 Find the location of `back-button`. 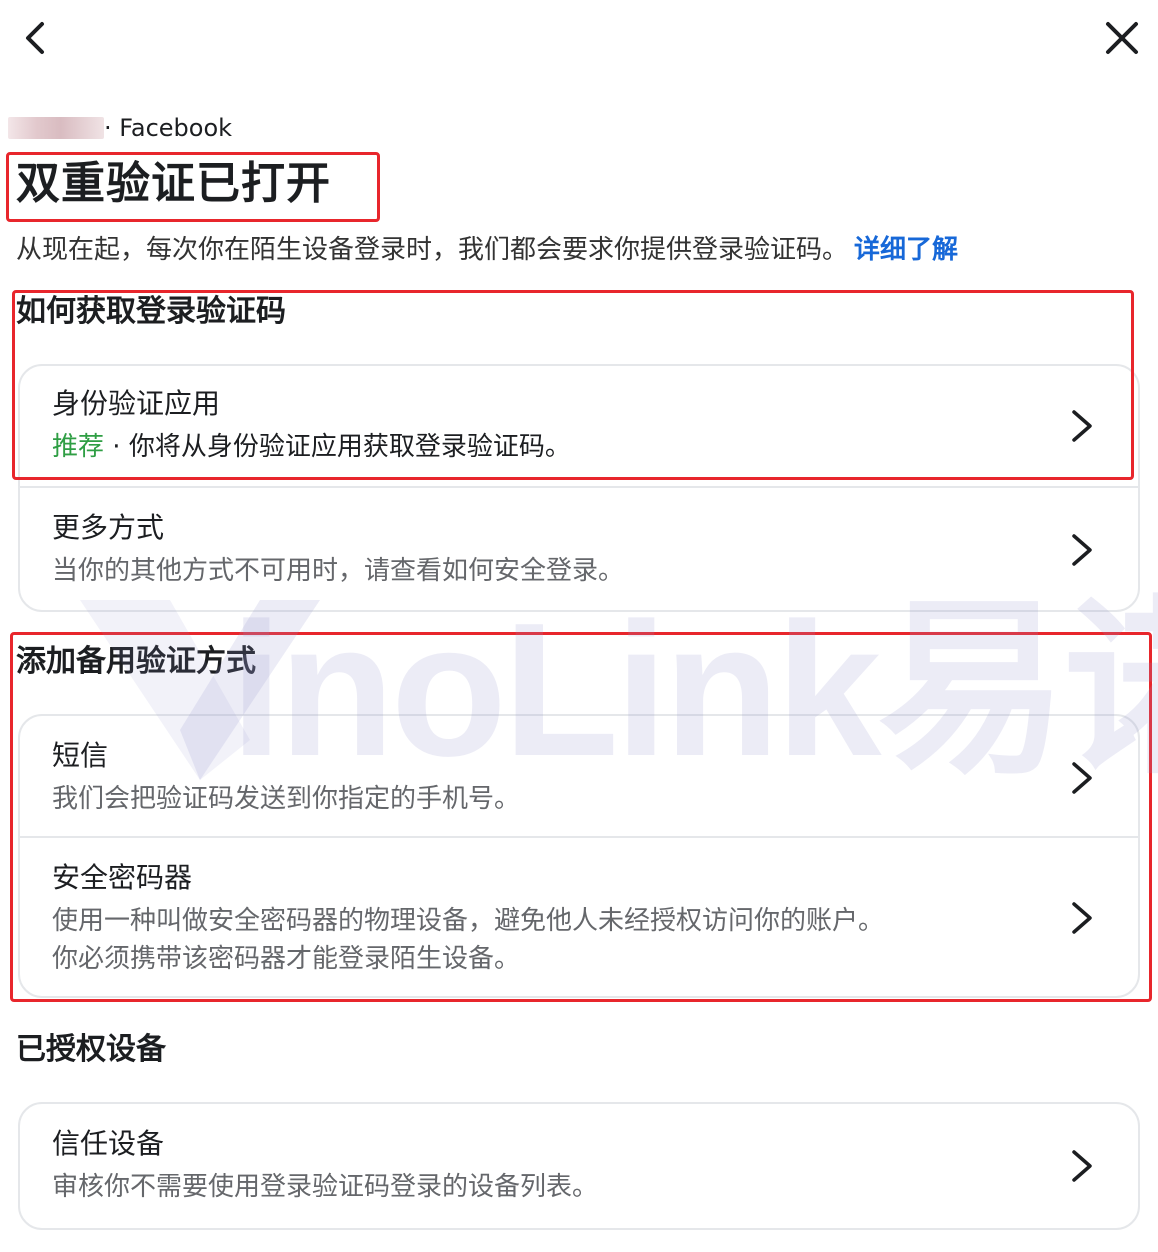

back-button is located at coordinates (36, 38).